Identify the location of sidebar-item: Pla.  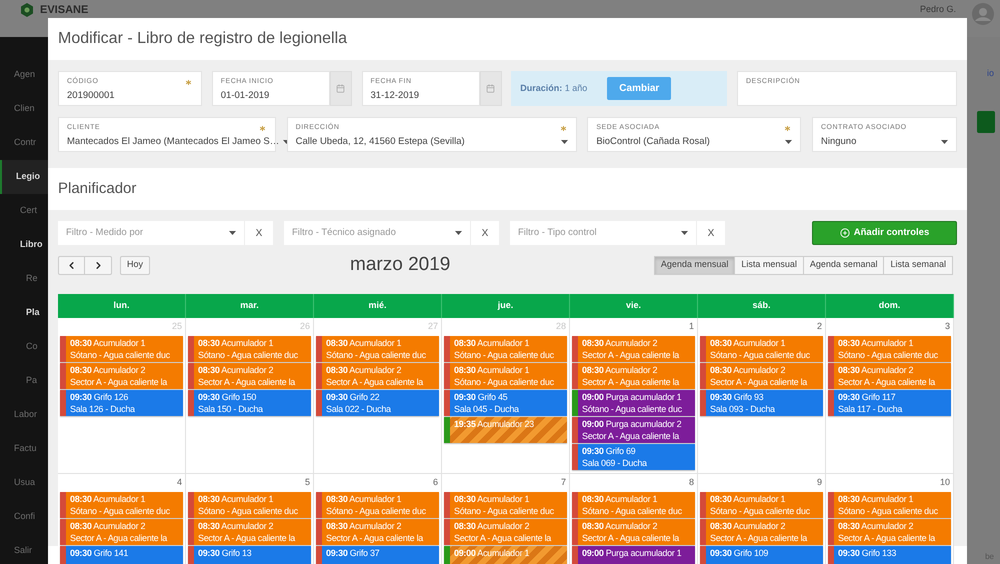
(24, 313).